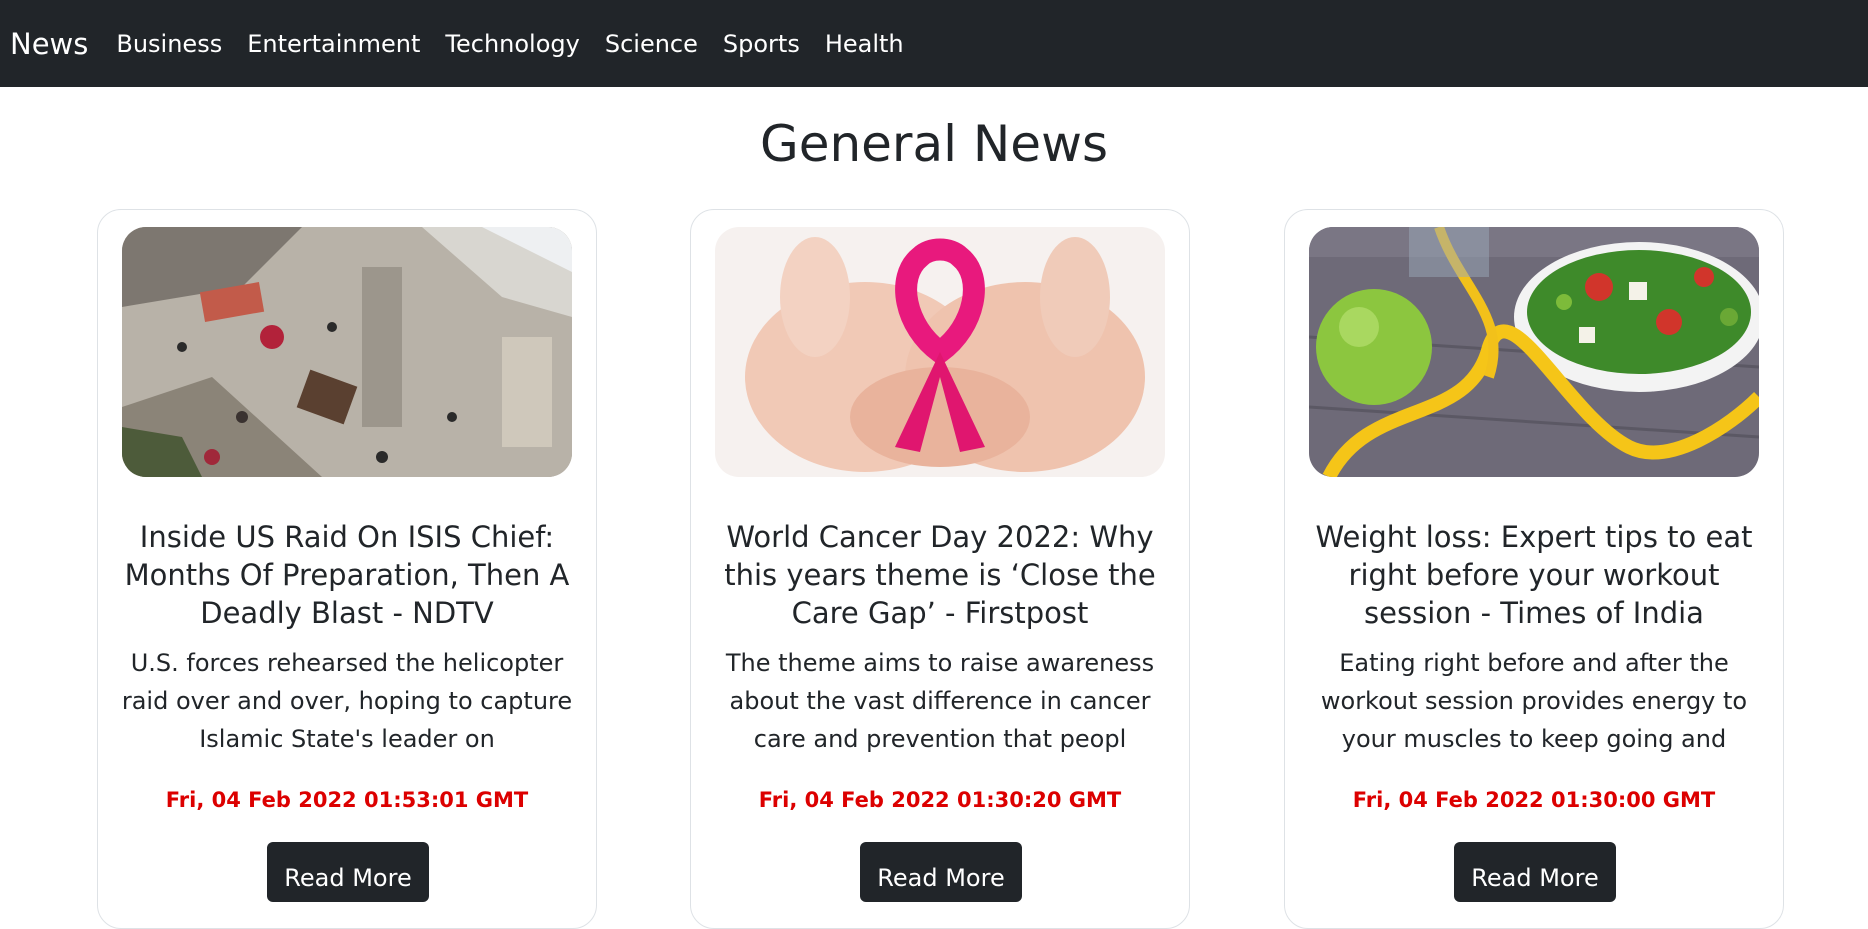 The height and width of the screenshot is (929, 1868). What do you see at coordinates (940, 800) in the screenshot?
I see `article-date: Fri, 04 Feb 2022 01:30:20 GMT` at bounding box center [940, 800].